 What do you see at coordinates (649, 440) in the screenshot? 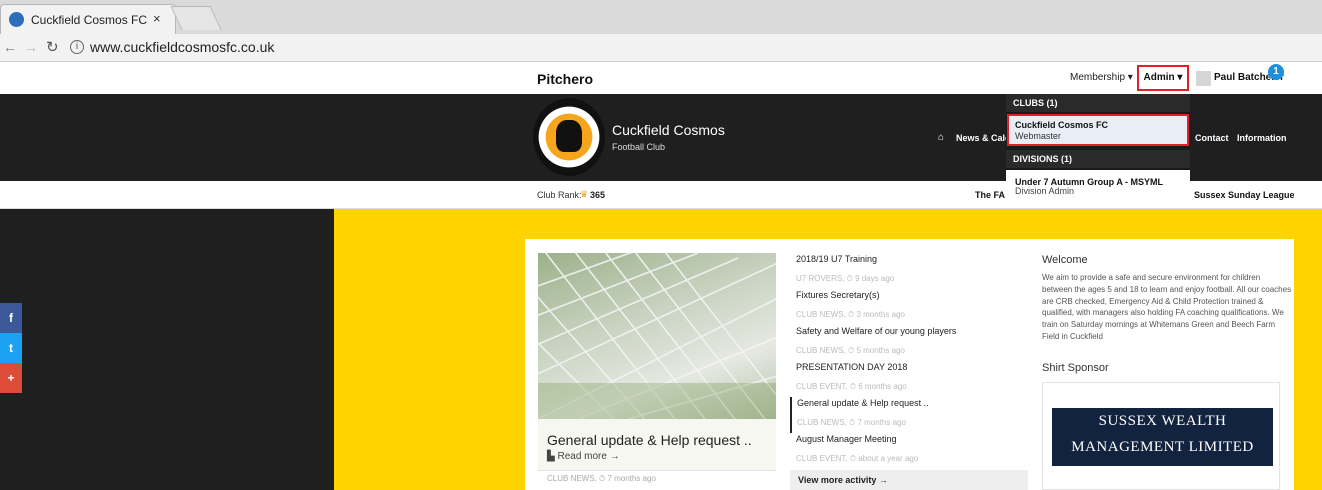
I see `featured-article-title: General update & Help request ..` at bounding box center [649, 440].